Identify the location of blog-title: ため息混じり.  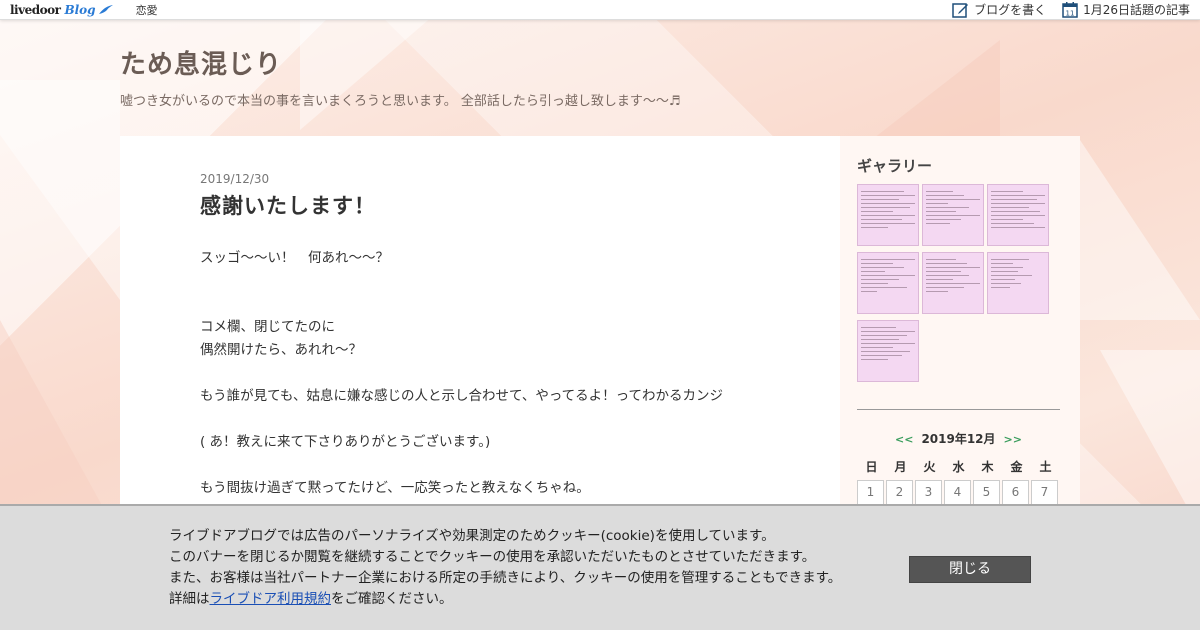
(201, 62).